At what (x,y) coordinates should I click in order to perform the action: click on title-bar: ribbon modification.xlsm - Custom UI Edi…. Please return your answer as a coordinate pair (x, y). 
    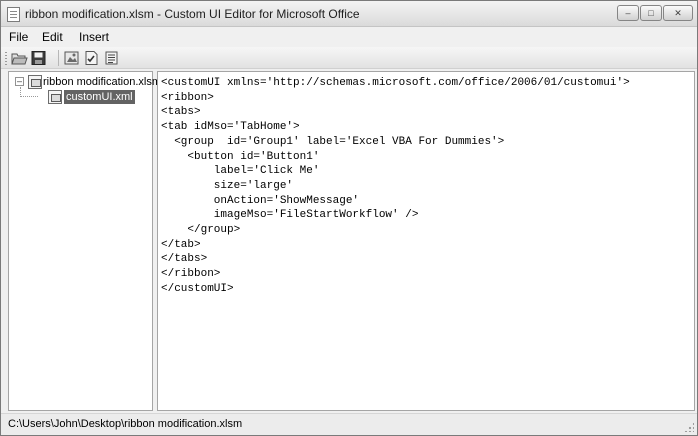
    Looking at the image, I should click on (349, 14).